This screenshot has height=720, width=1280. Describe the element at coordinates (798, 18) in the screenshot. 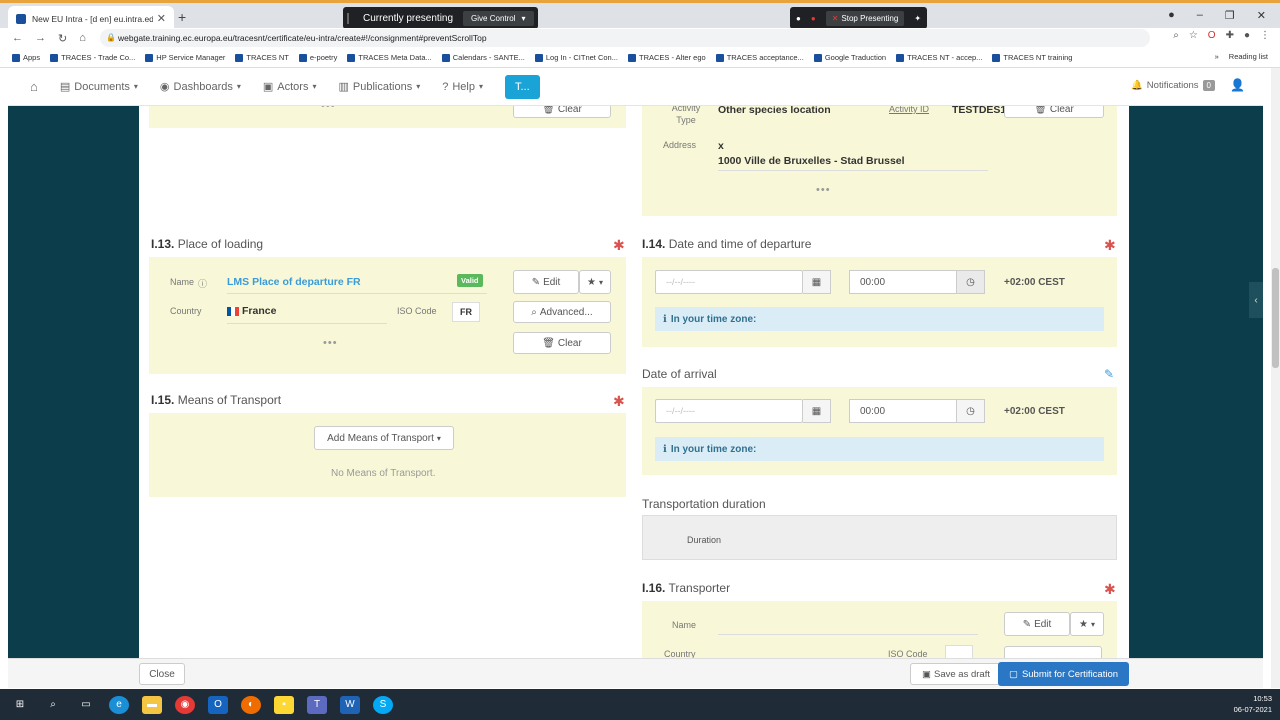

I see `chat-icon: ●` at that location.